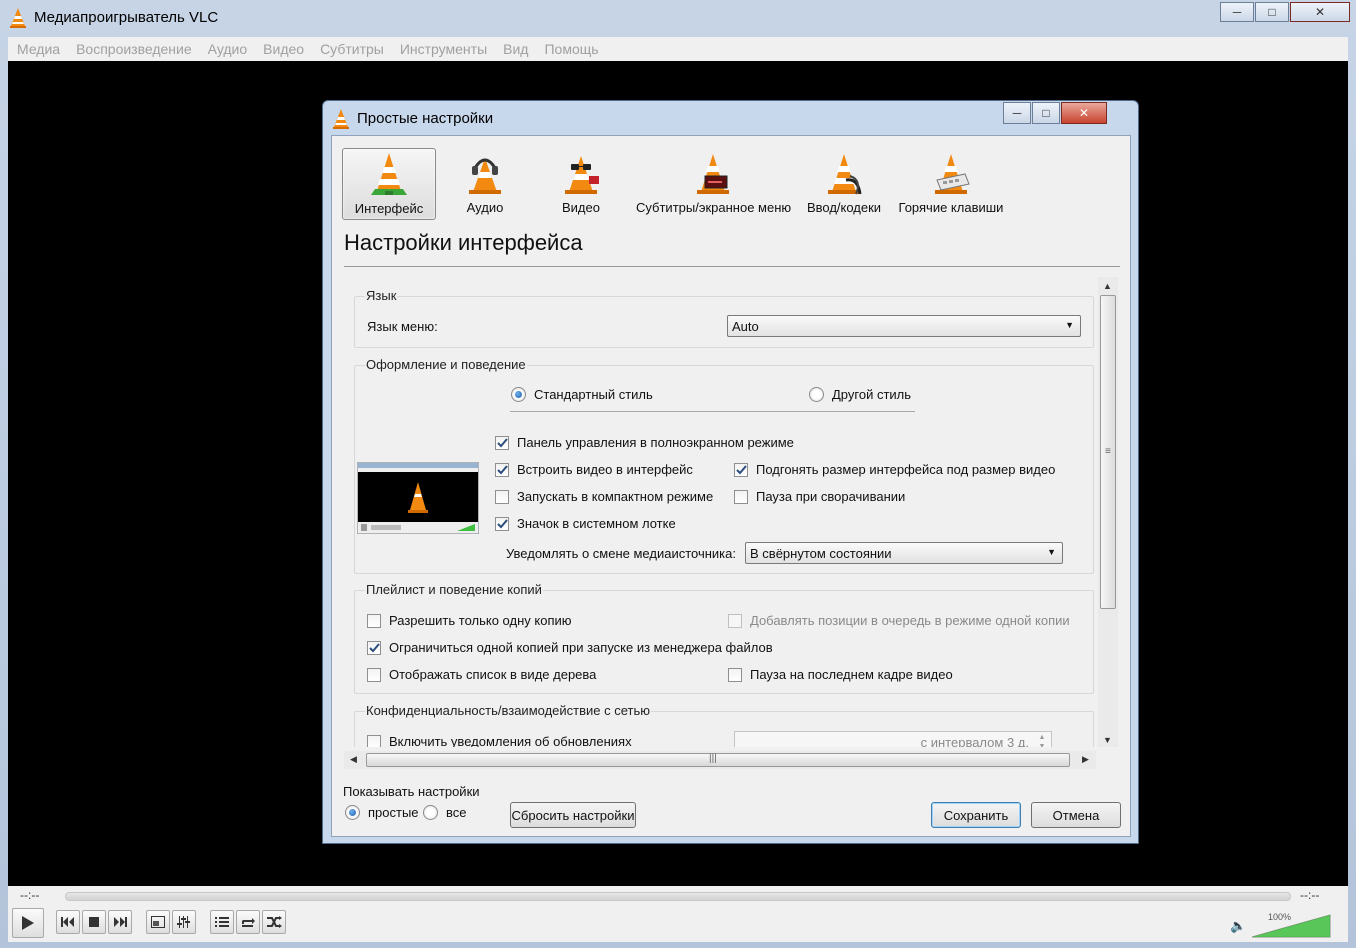 Image resolution: width=1356 pixels, height=948 pixels. Describe the element at coordinates (454, 589) in the screenshot. I see `group-title: Плейлист и поведение копий` at that location.